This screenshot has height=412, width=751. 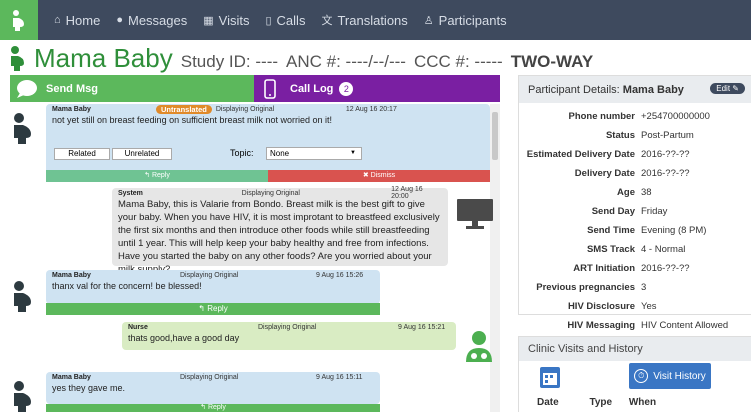 What do you see at coordinates (646, 192) in the screenshot?
I see `detail-value: 38` at bounding box center [646, 192].